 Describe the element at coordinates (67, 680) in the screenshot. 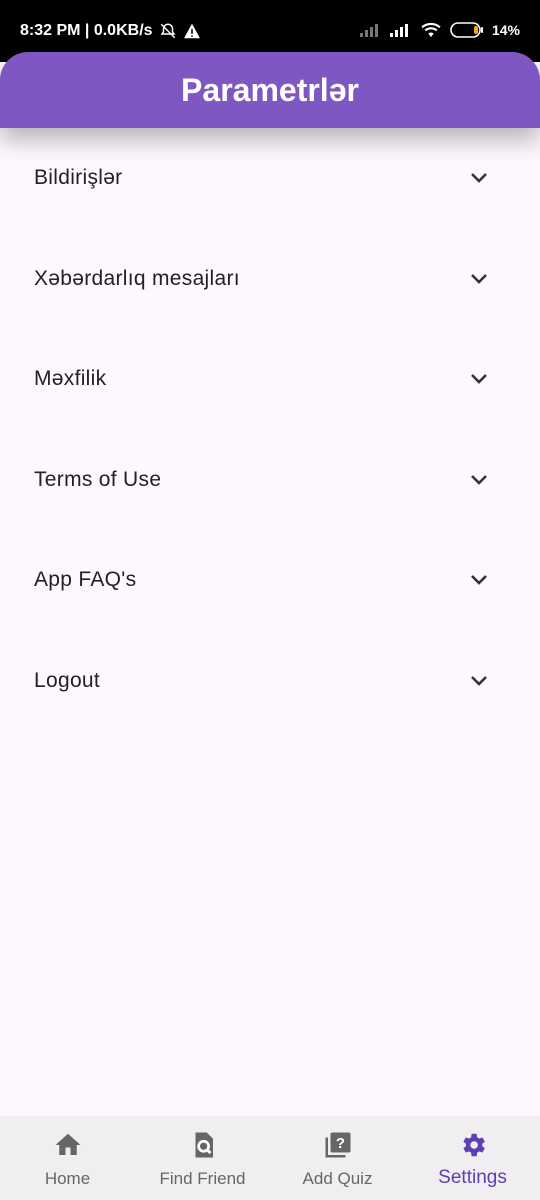

I see `settings-item-label: Logout` at that location.